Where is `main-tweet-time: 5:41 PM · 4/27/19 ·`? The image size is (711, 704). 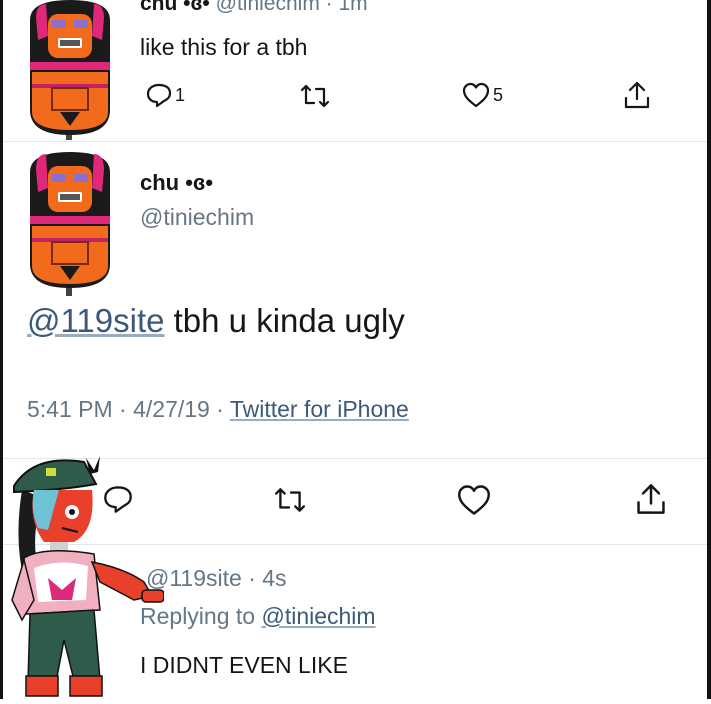 main-tweet-time: 5:41 PM · 4/27/19 · is located at coordinates (128, 409).